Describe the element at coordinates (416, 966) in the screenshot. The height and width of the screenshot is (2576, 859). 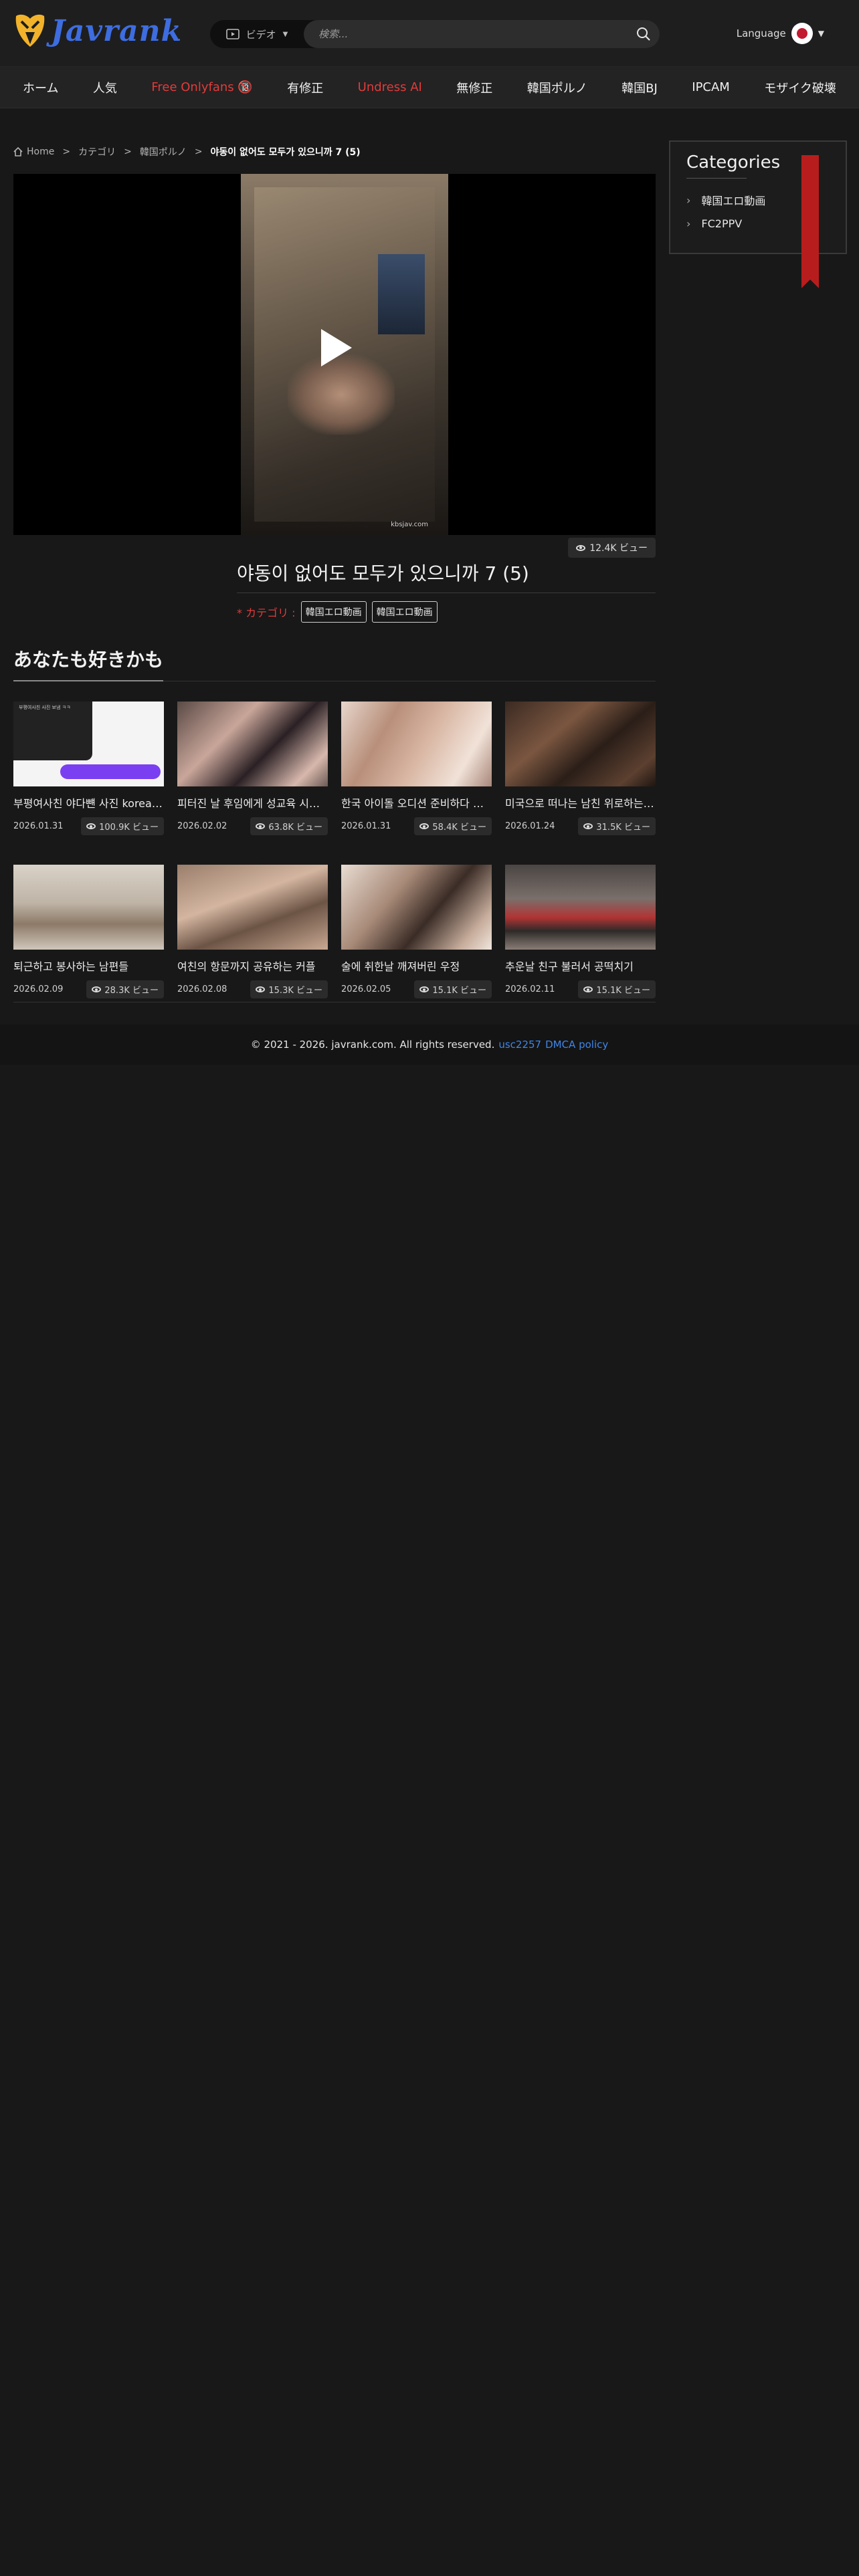
I see `video-card-title: 술에 취한날 깨져버린 우정` at that location.